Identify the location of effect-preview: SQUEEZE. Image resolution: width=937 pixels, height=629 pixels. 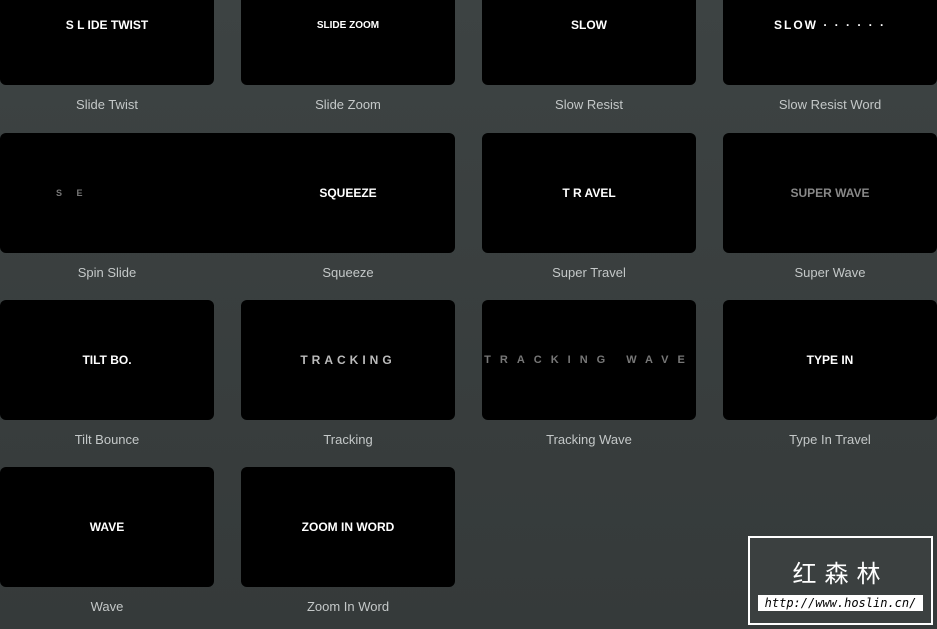
(348, 193).